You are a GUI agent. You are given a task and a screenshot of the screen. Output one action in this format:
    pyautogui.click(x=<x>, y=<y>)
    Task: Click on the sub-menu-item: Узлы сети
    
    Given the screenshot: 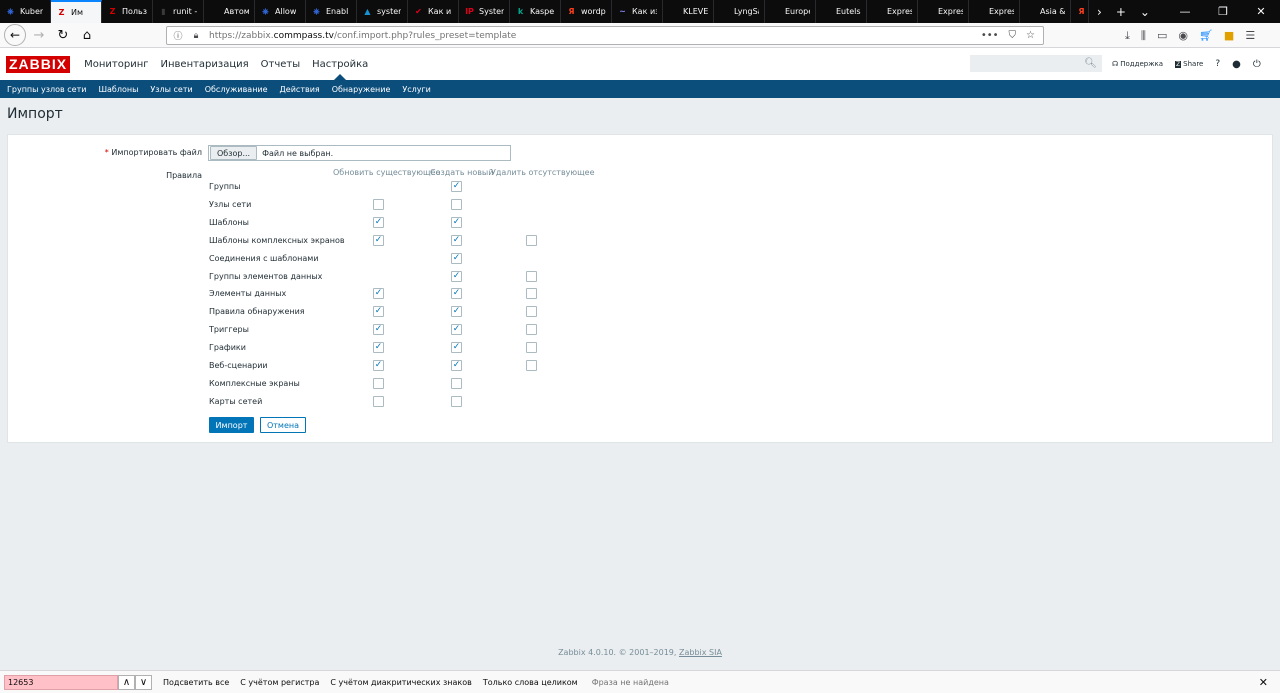 What is the action you would take?
    pyautogui.click(x=171, y=89)
    